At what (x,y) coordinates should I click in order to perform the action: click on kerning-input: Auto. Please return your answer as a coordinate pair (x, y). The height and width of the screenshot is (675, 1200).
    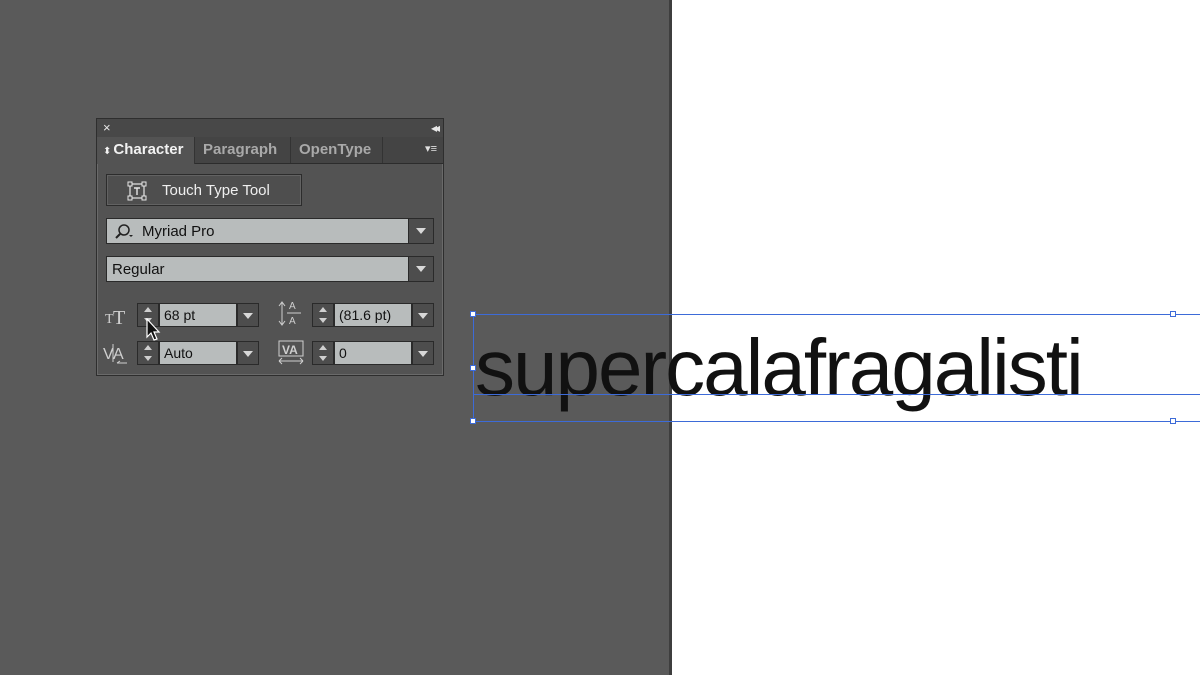
    Looking at the image, I should click on (198, 353).